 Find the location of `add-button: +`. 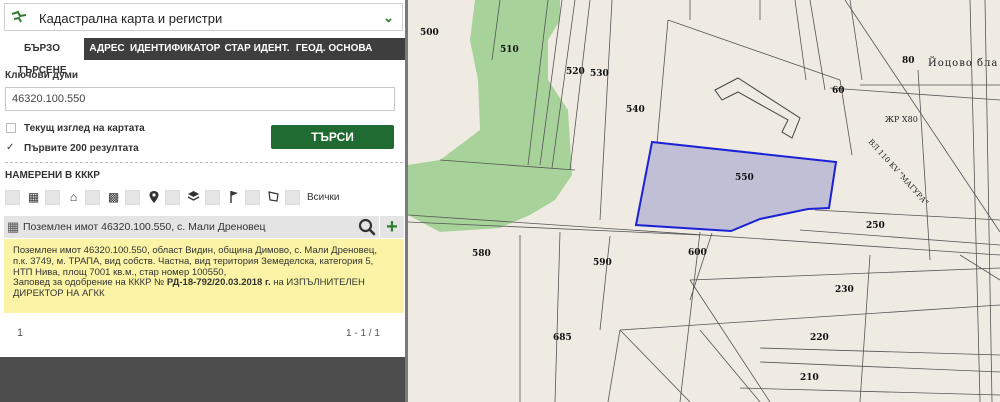

add-button: + is located at coordinates (392, 227).